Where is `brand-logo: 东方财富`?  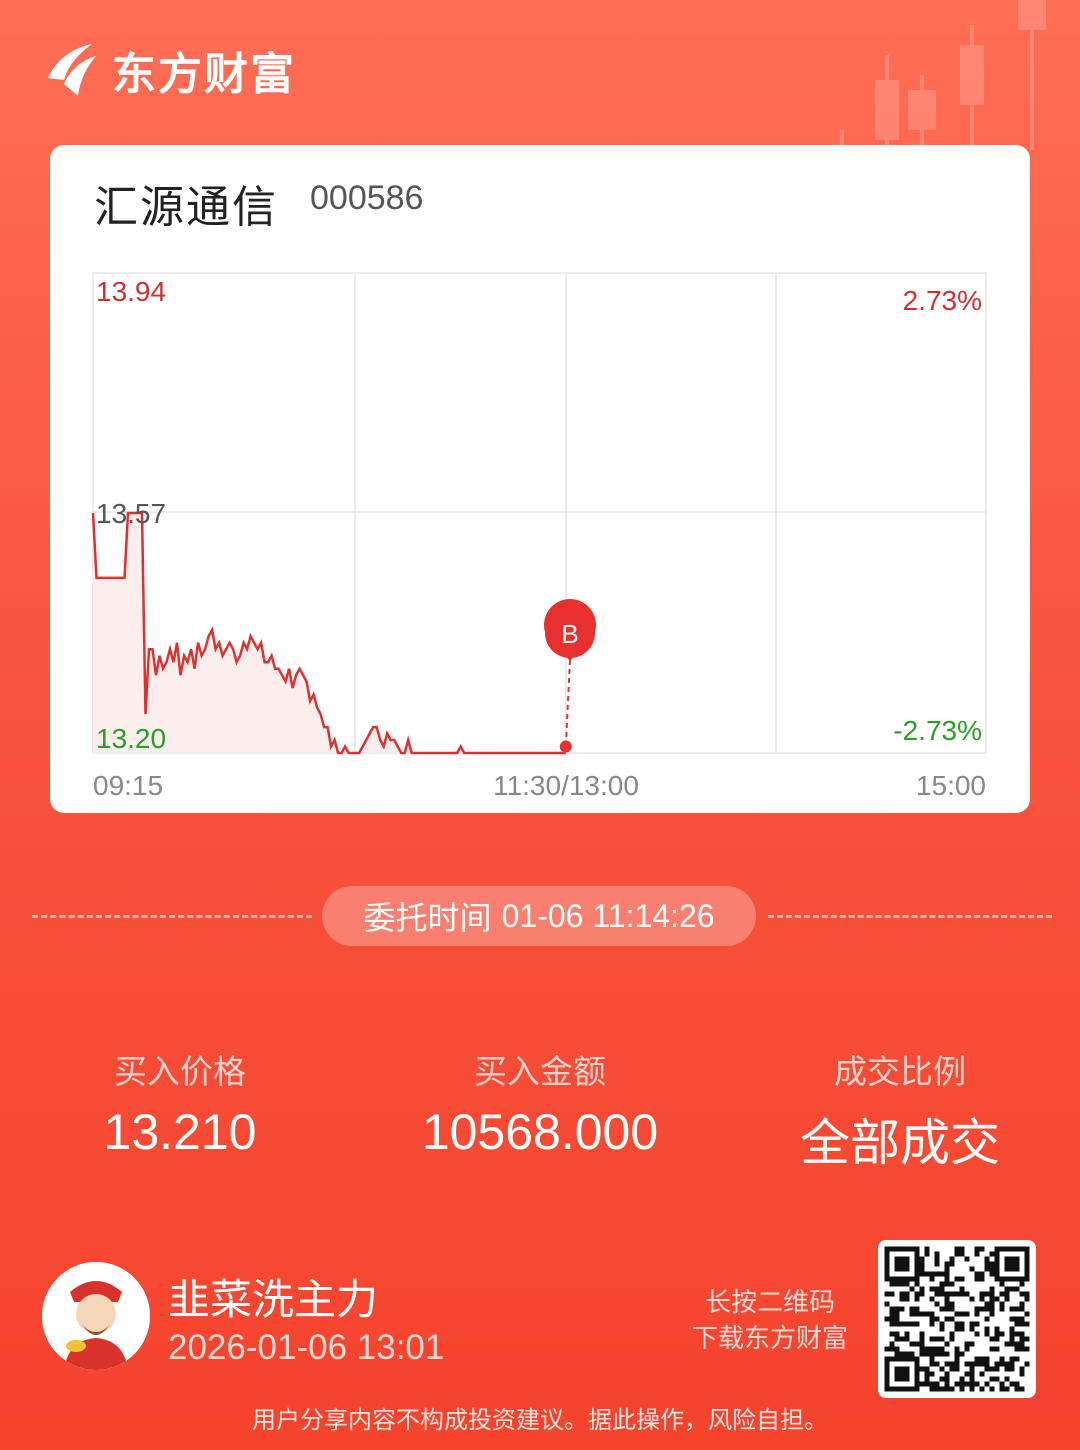
brand-logo: 东方财富 is located at coordinates (169, 70).